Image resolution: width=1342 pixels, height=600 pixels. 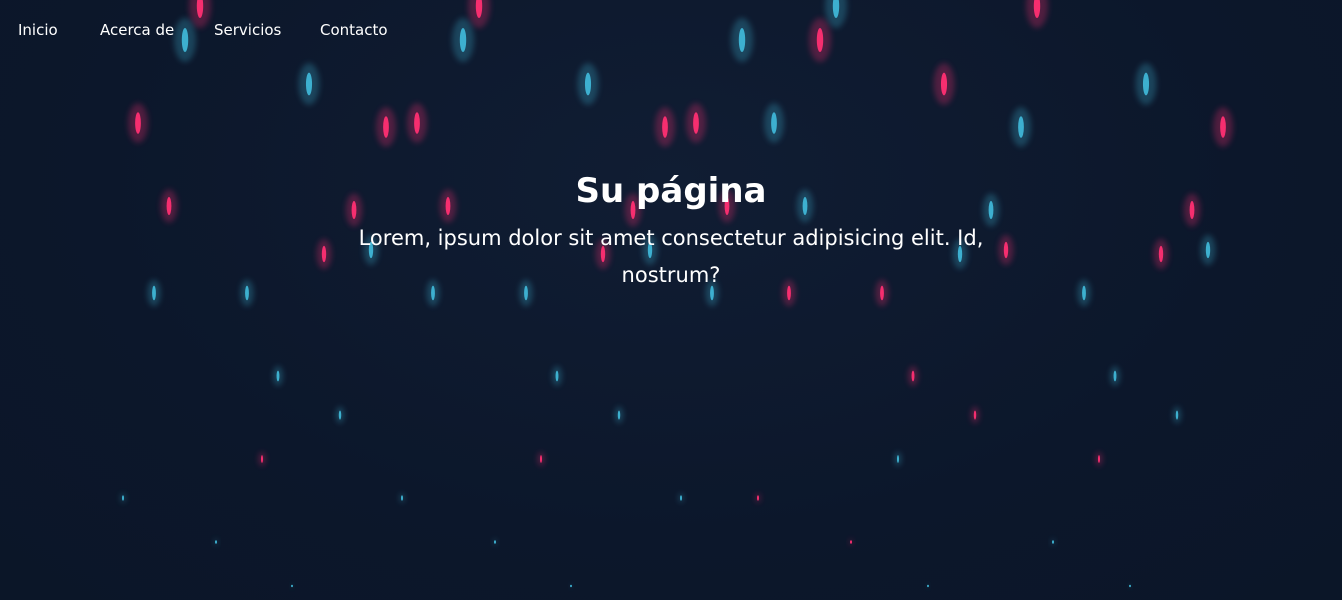 I want to click on nav-item-contacto: Contacto, so click(x=354, y=30).